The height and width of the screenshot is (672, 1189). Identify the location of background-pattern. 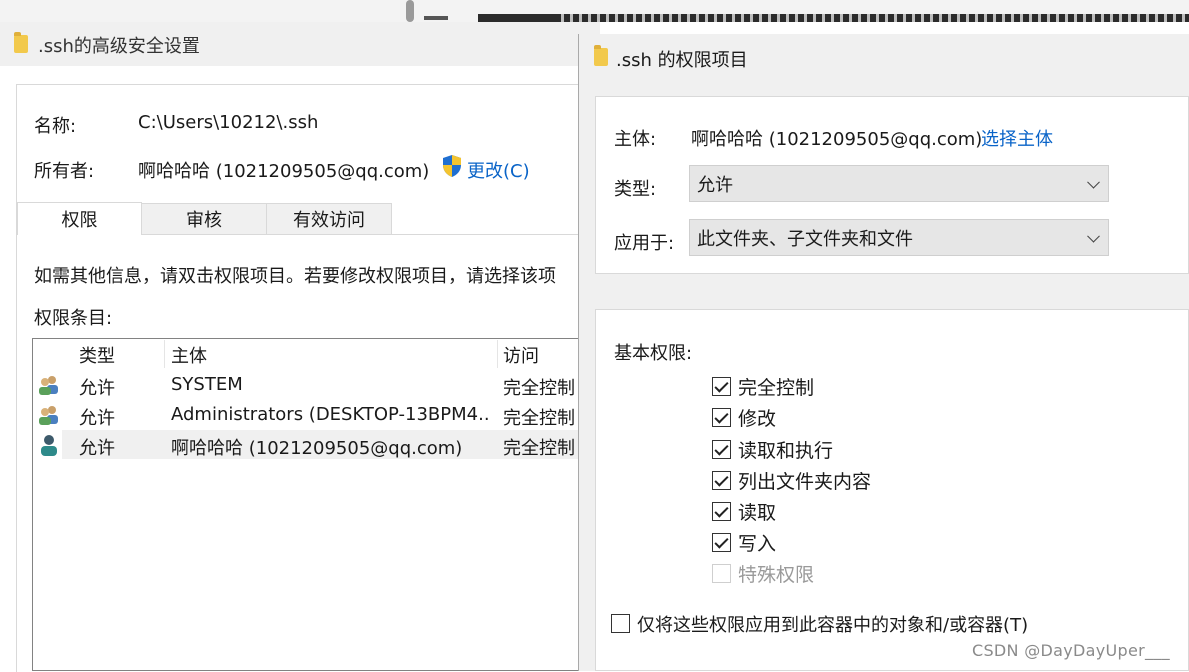
(872, 18).